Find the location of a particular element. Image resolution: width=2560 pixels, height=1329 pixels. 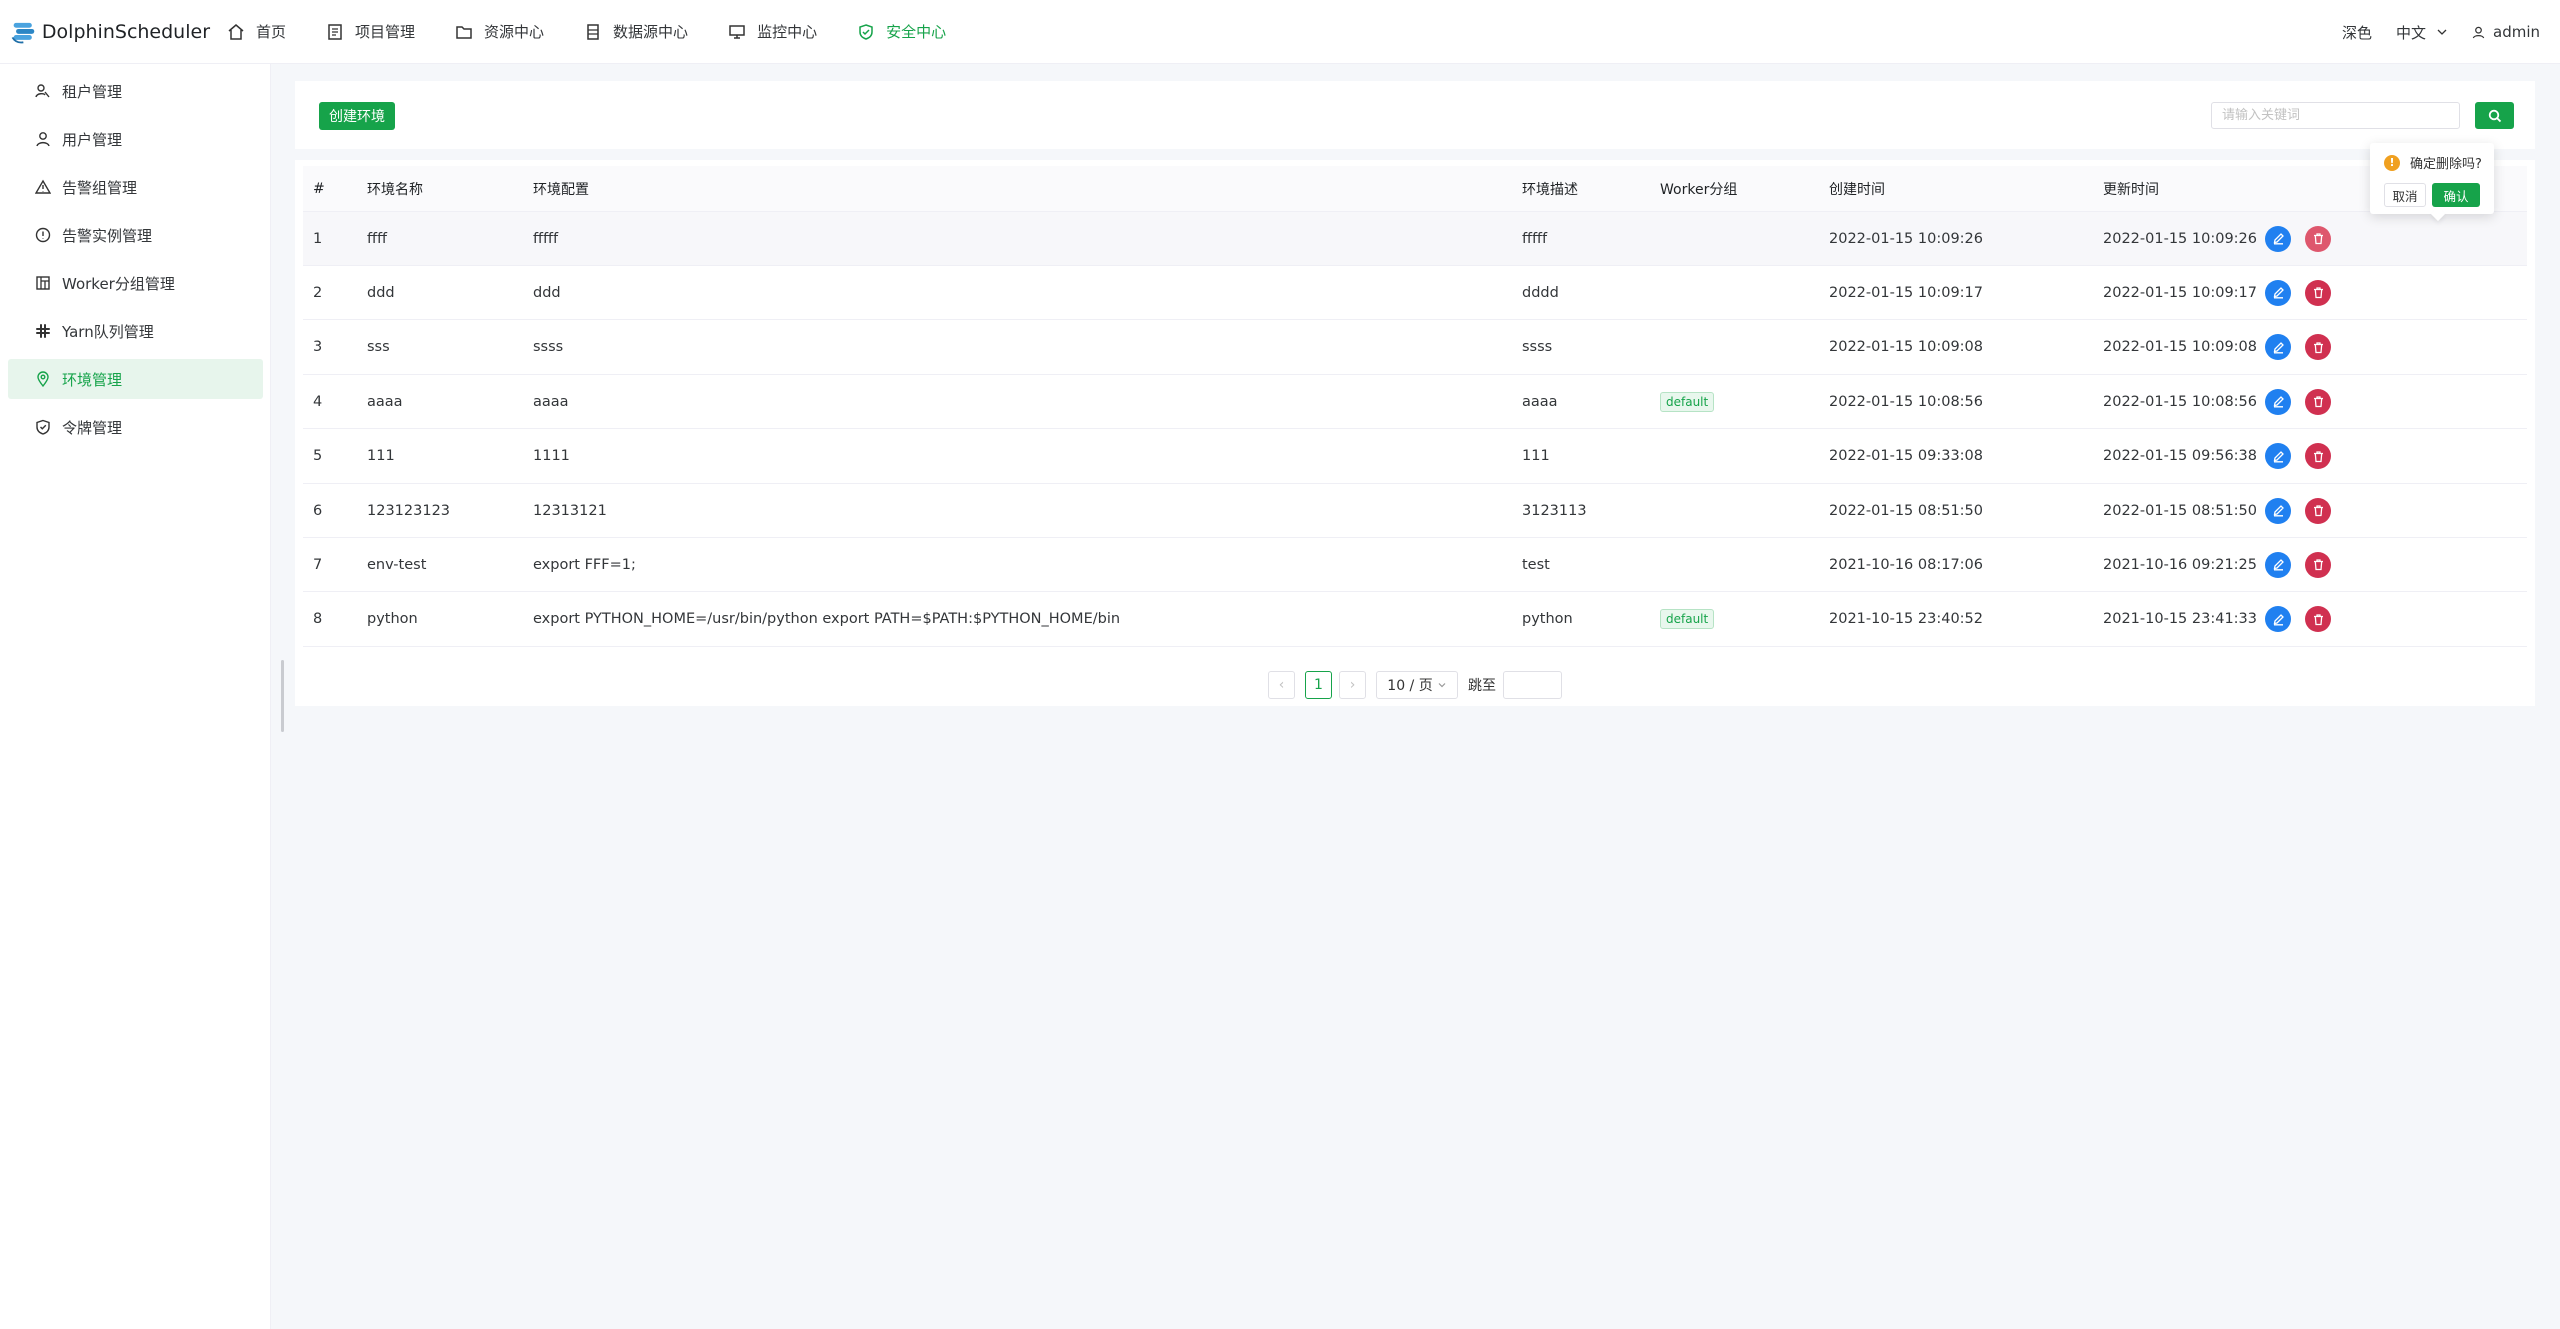

cell-created: 2022-01-15 10:09:17 is located at coordinates (1906, 292).